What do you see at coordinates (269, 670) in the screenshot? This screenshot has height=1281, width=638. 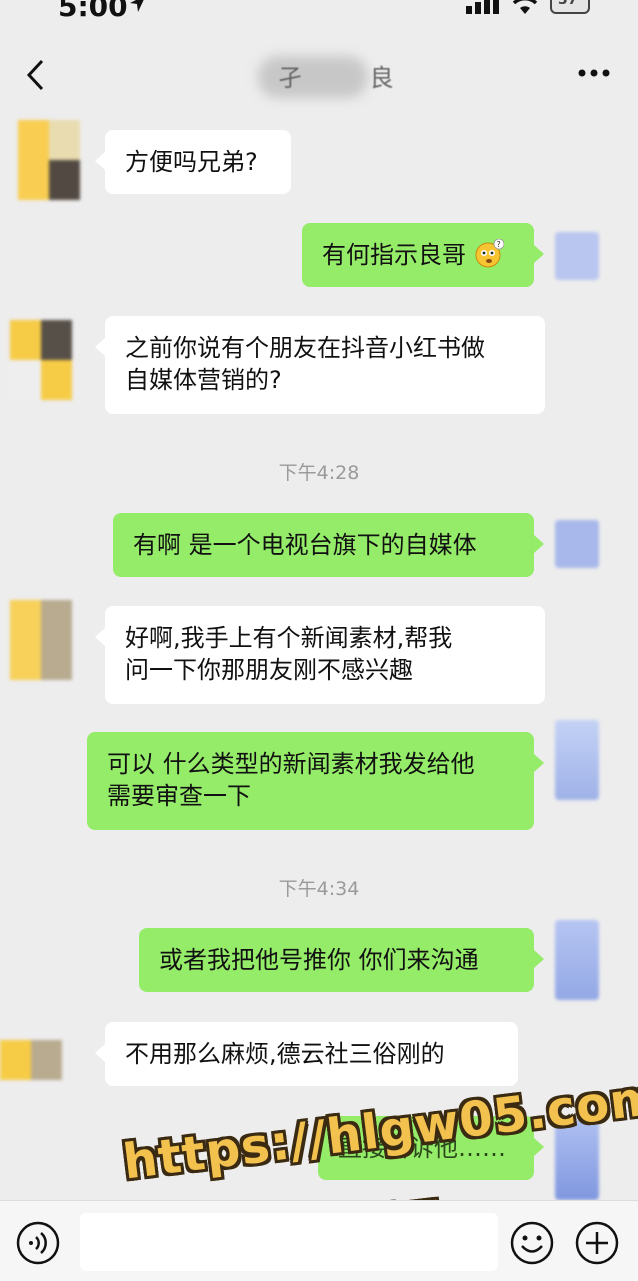 I see `message-text-line: 问一下你那朋友刚不感兴趣` at bounding box center [269, 670].